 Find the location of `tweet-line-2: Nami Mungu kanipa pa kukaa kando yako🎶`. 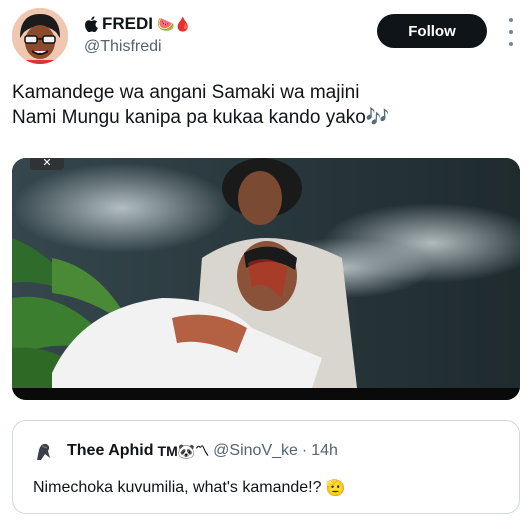

tweet-line-2: Nami Mungu kanipa pa kukaa kando yako🎶 is located at coordinates (265, 117).